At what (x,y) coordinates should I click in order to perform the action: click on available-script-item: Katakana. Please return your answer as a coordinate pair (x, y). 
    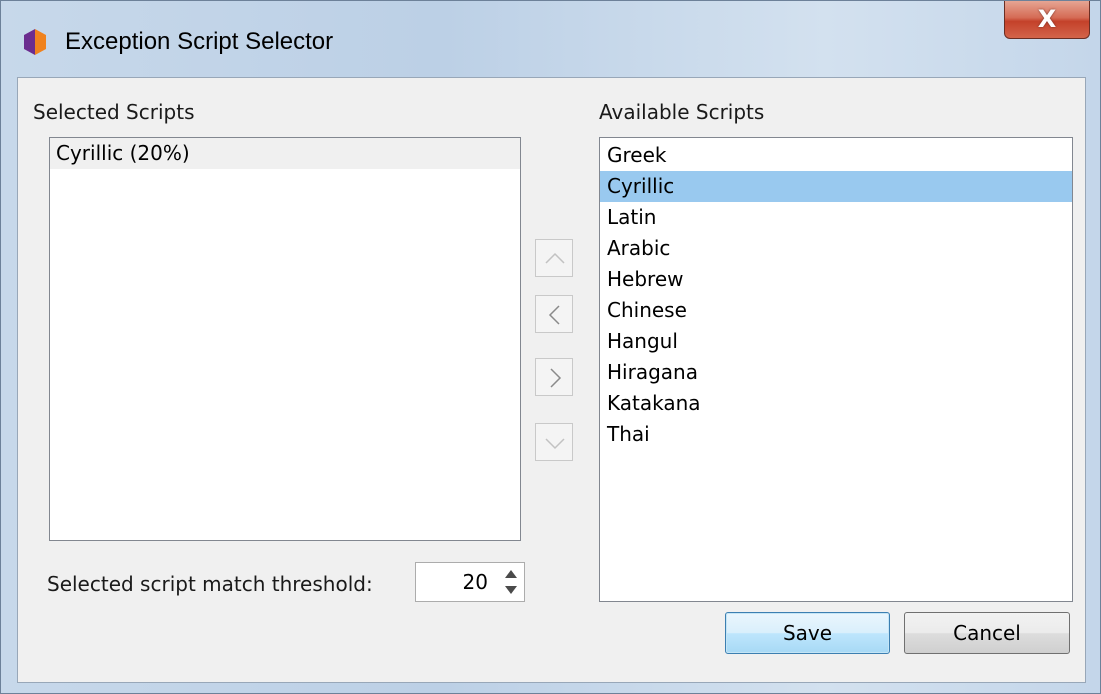
    Looking at the image, I should click on (836, 403).